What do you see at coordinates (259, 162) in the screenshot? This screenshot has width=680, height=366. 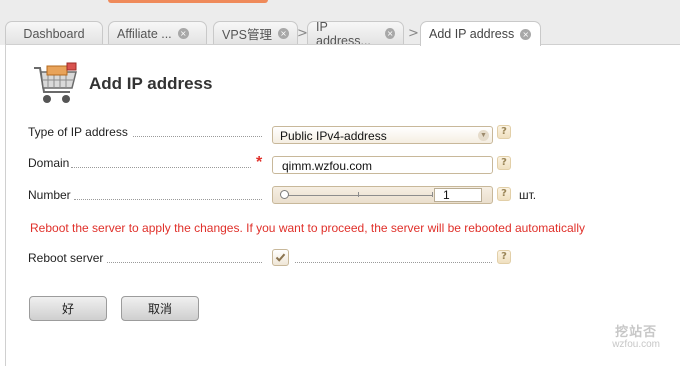 I see `required-star: *` at bounding box center [259, 162].